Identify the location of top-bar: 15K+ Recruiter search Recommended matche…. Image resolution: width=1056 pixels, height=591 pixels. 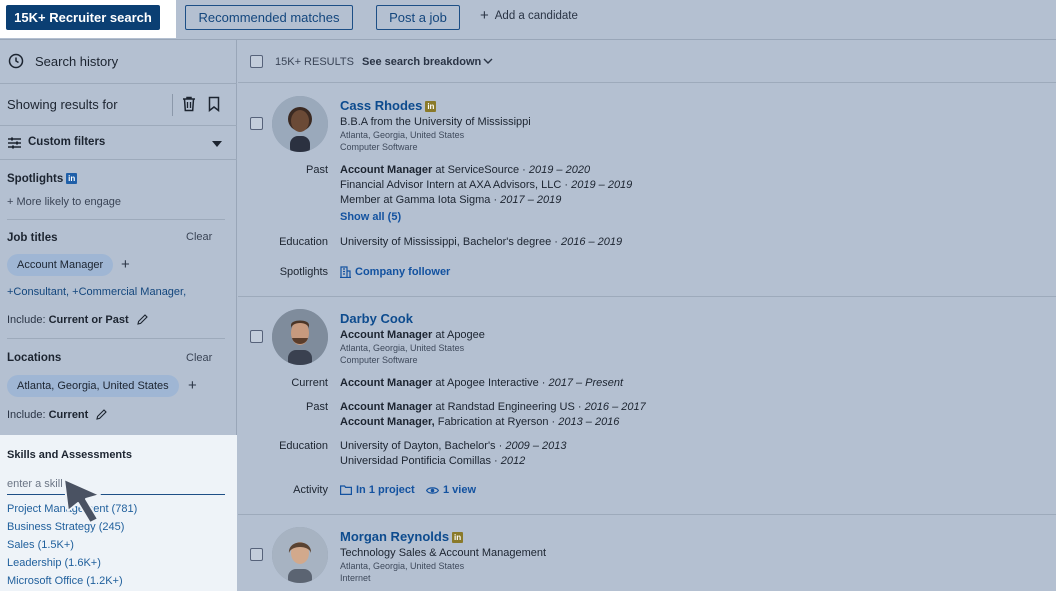
(528, 20).